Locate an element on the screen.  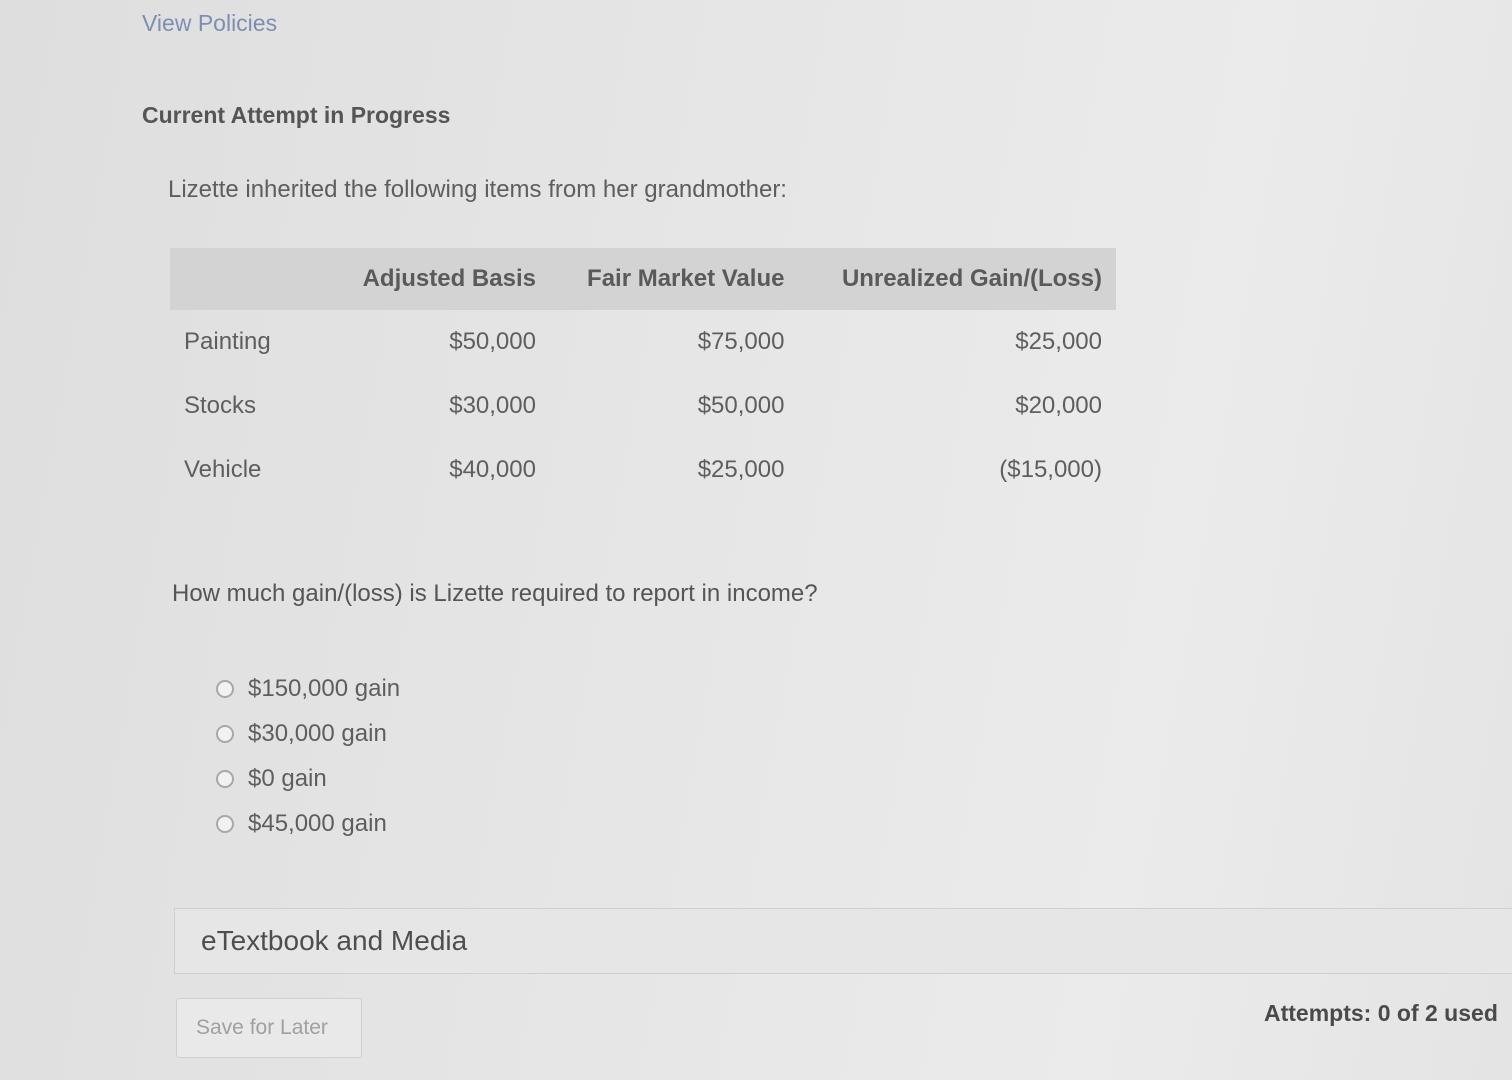
view-policies-link: View Policies is located at coordinates (209, 23).